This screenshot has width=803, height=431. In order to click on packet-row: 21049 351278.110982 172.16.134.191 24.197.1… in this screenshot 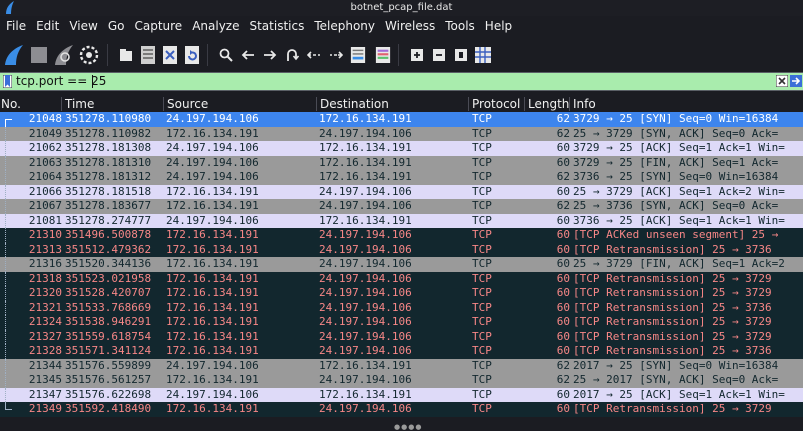, I will do `click(401, 133)`.